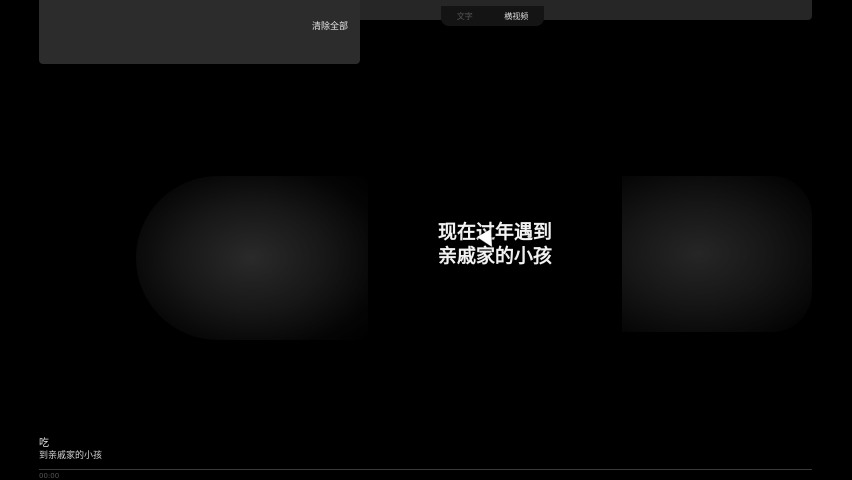 This screenshot has width=852, height=480. I want to click on caption-title: 吃, so click(44, 443).